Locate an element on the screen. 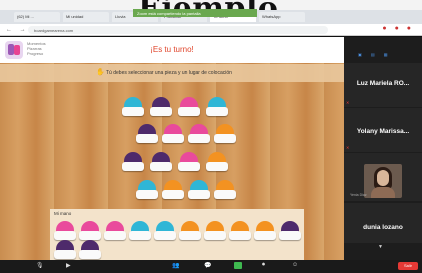  turn-title: ¡Es tu turno! is located at coordinates (172, 49).